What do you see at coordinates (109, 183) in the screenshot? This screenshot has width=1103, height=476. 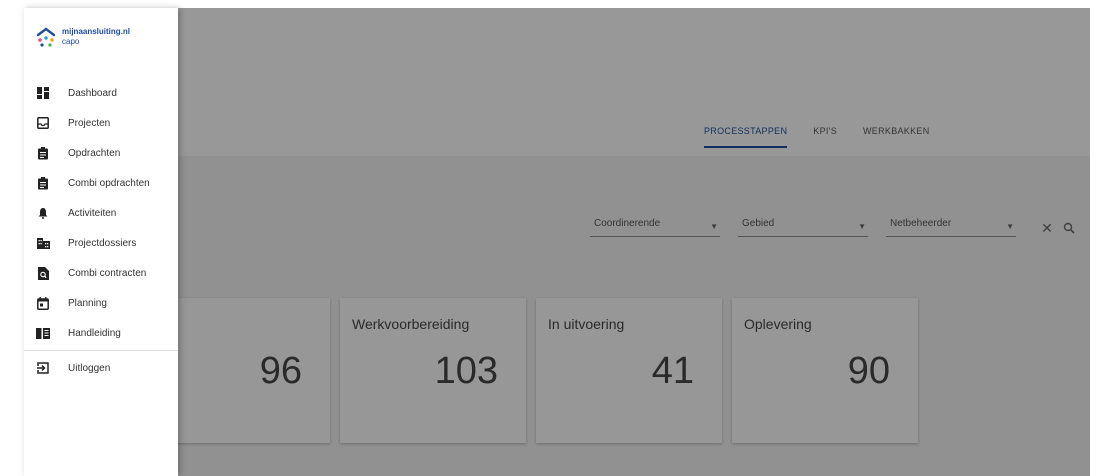 I see `nav-label: Combi opdrachten` at bounding box center [109, 183].